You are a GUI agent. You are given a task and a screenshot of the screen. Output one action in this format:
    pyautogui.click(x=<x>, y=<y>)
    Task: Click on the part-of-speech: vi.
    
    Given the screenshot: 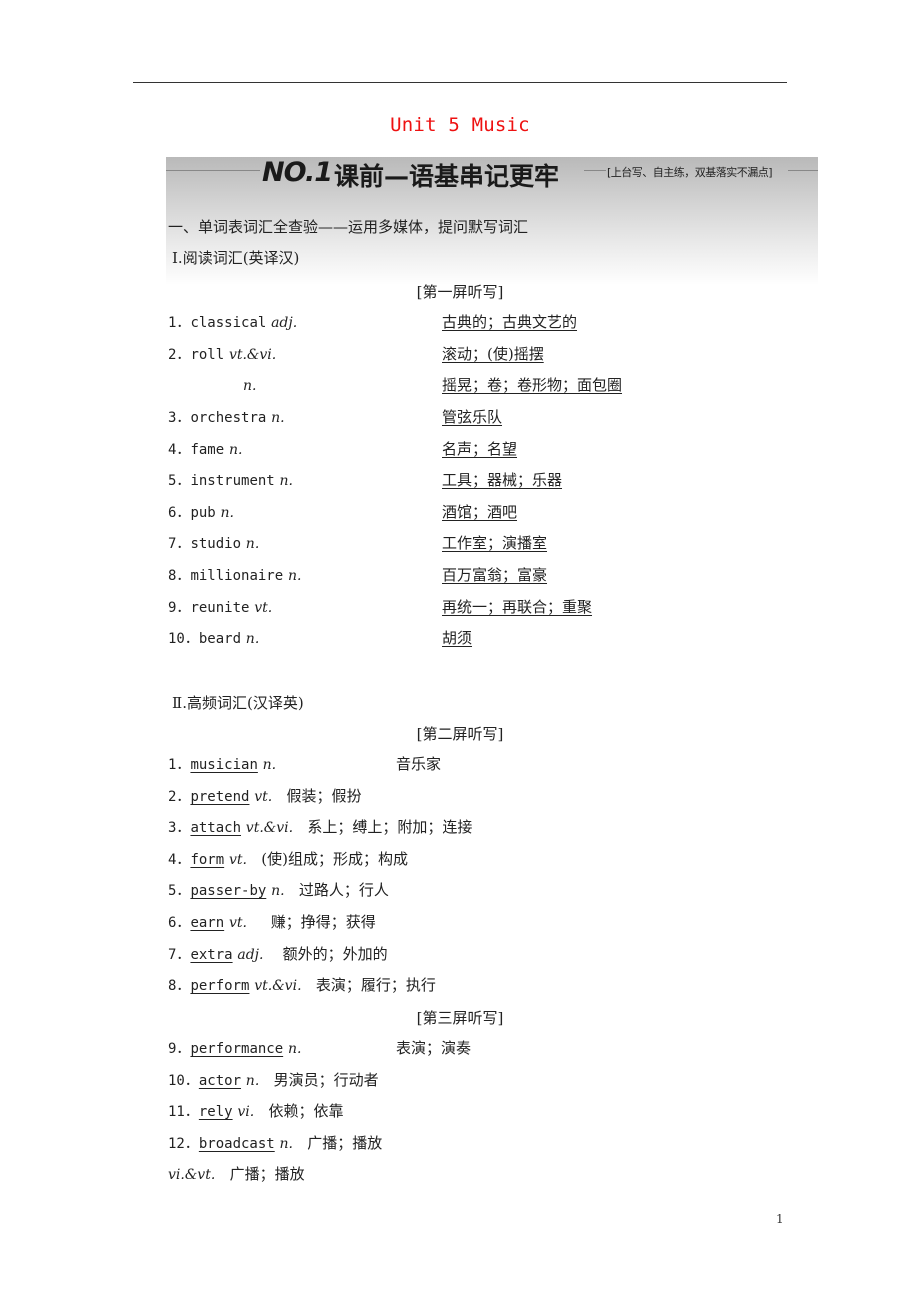 What is the action you would take?
    pyautogui.click(x=246, y=1112)
    